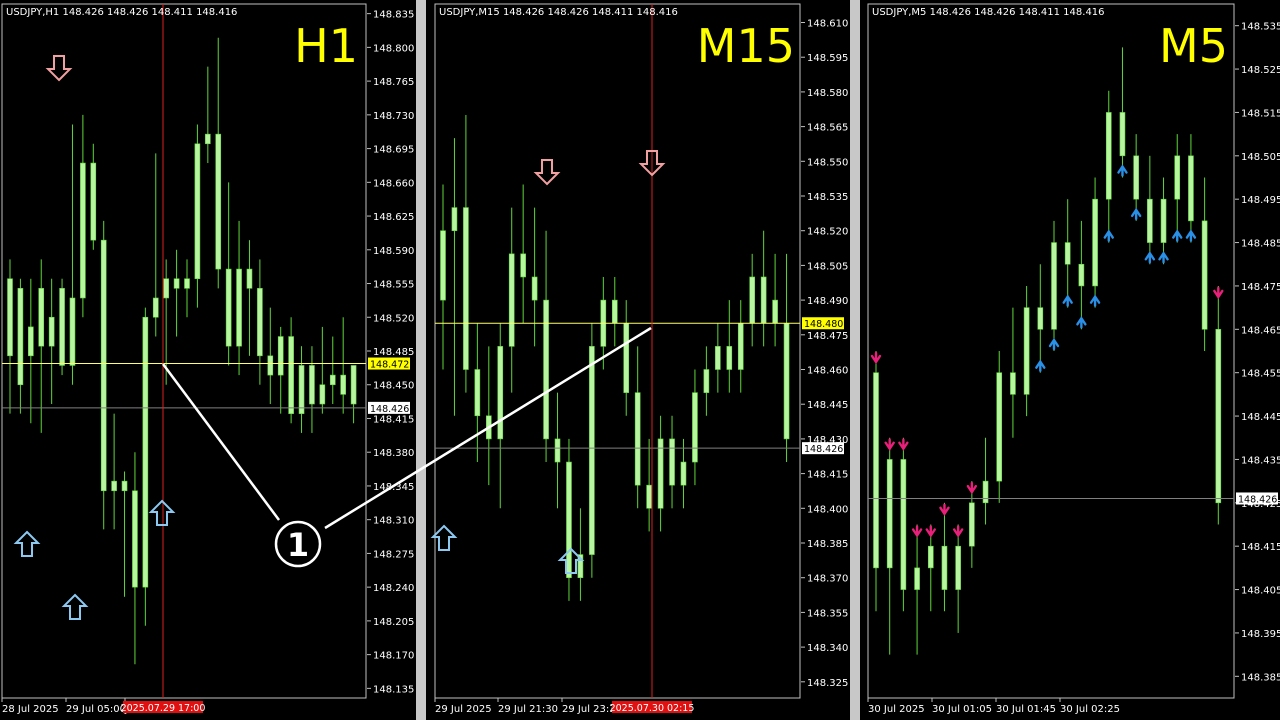  I want to click on y-tick-label: 148.205, so click(393, 622).